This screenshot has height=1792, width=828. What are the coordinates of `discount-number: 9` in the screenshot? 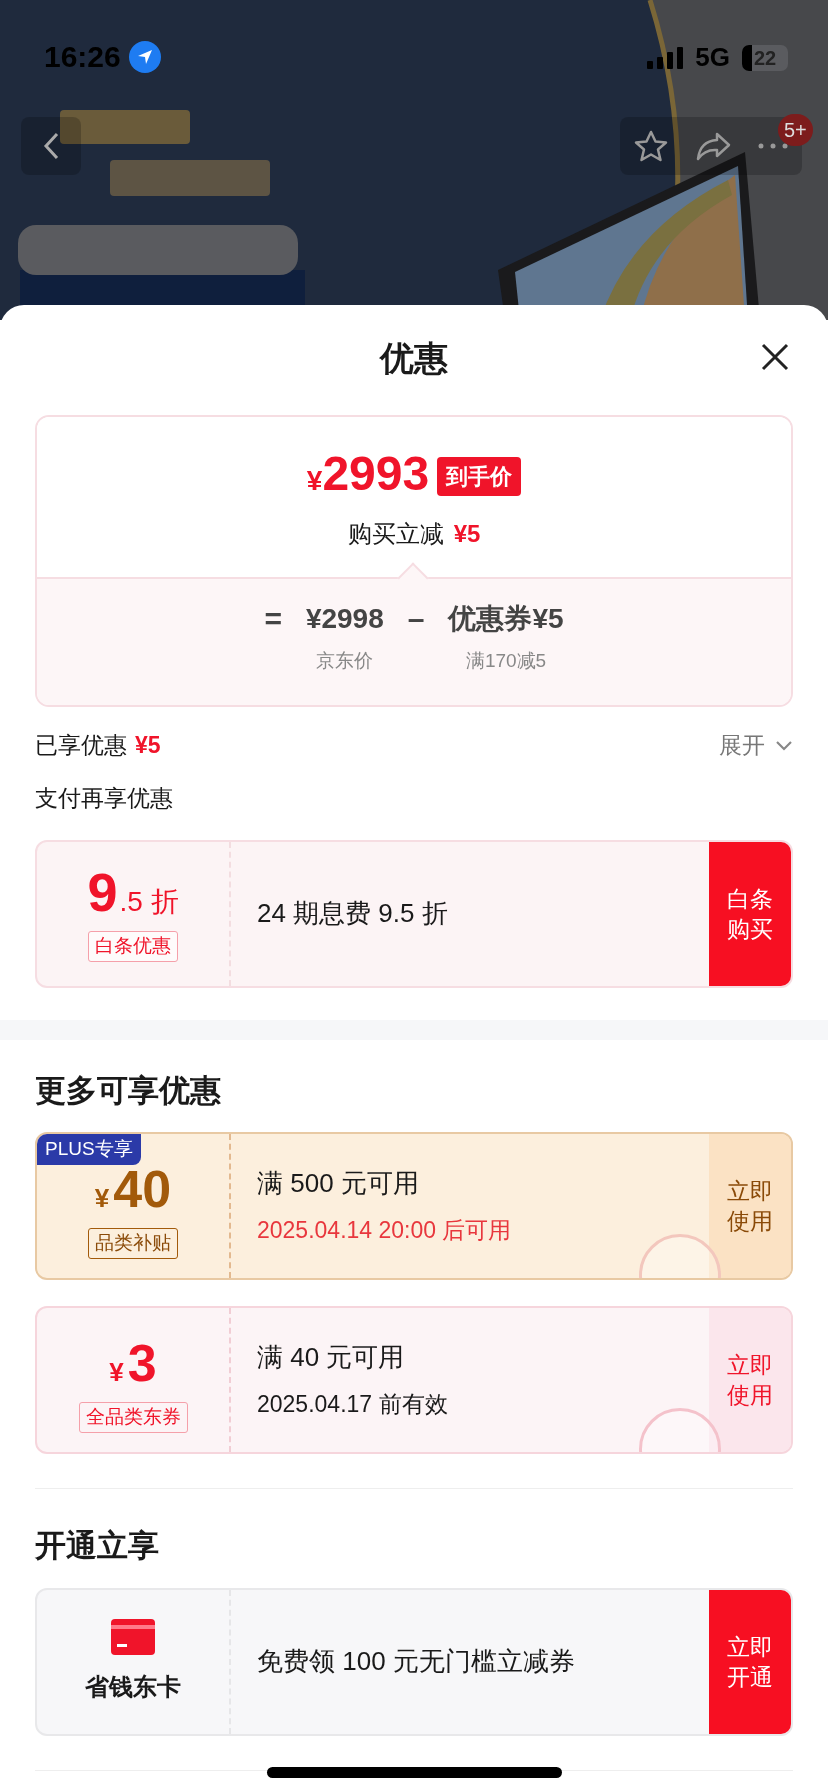 It's located at (102, 892).